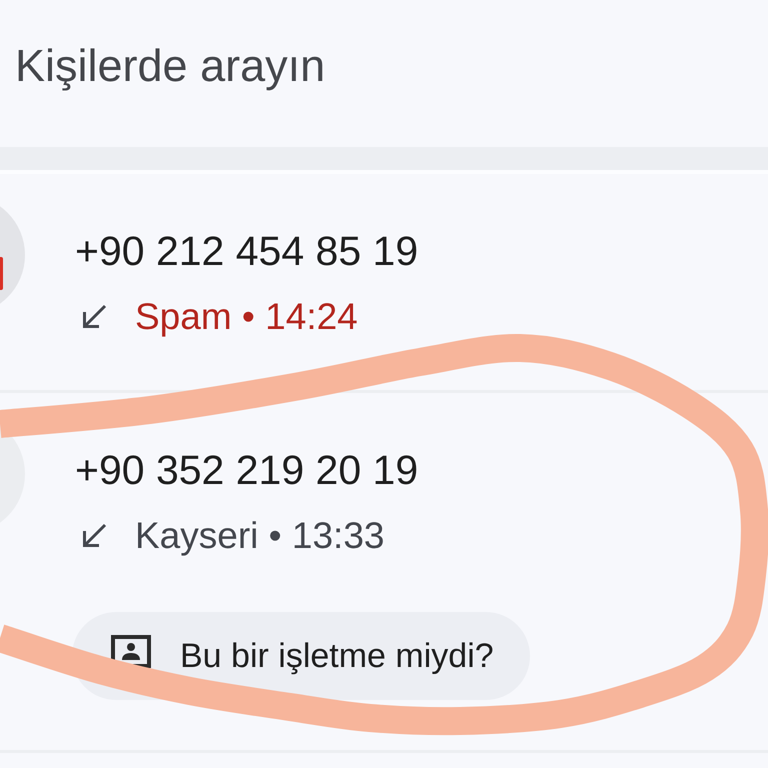 The height and width of the screenshot is (768, 768). I want to click on phone-number: +90 212 454 85 19, so click(246, 251).